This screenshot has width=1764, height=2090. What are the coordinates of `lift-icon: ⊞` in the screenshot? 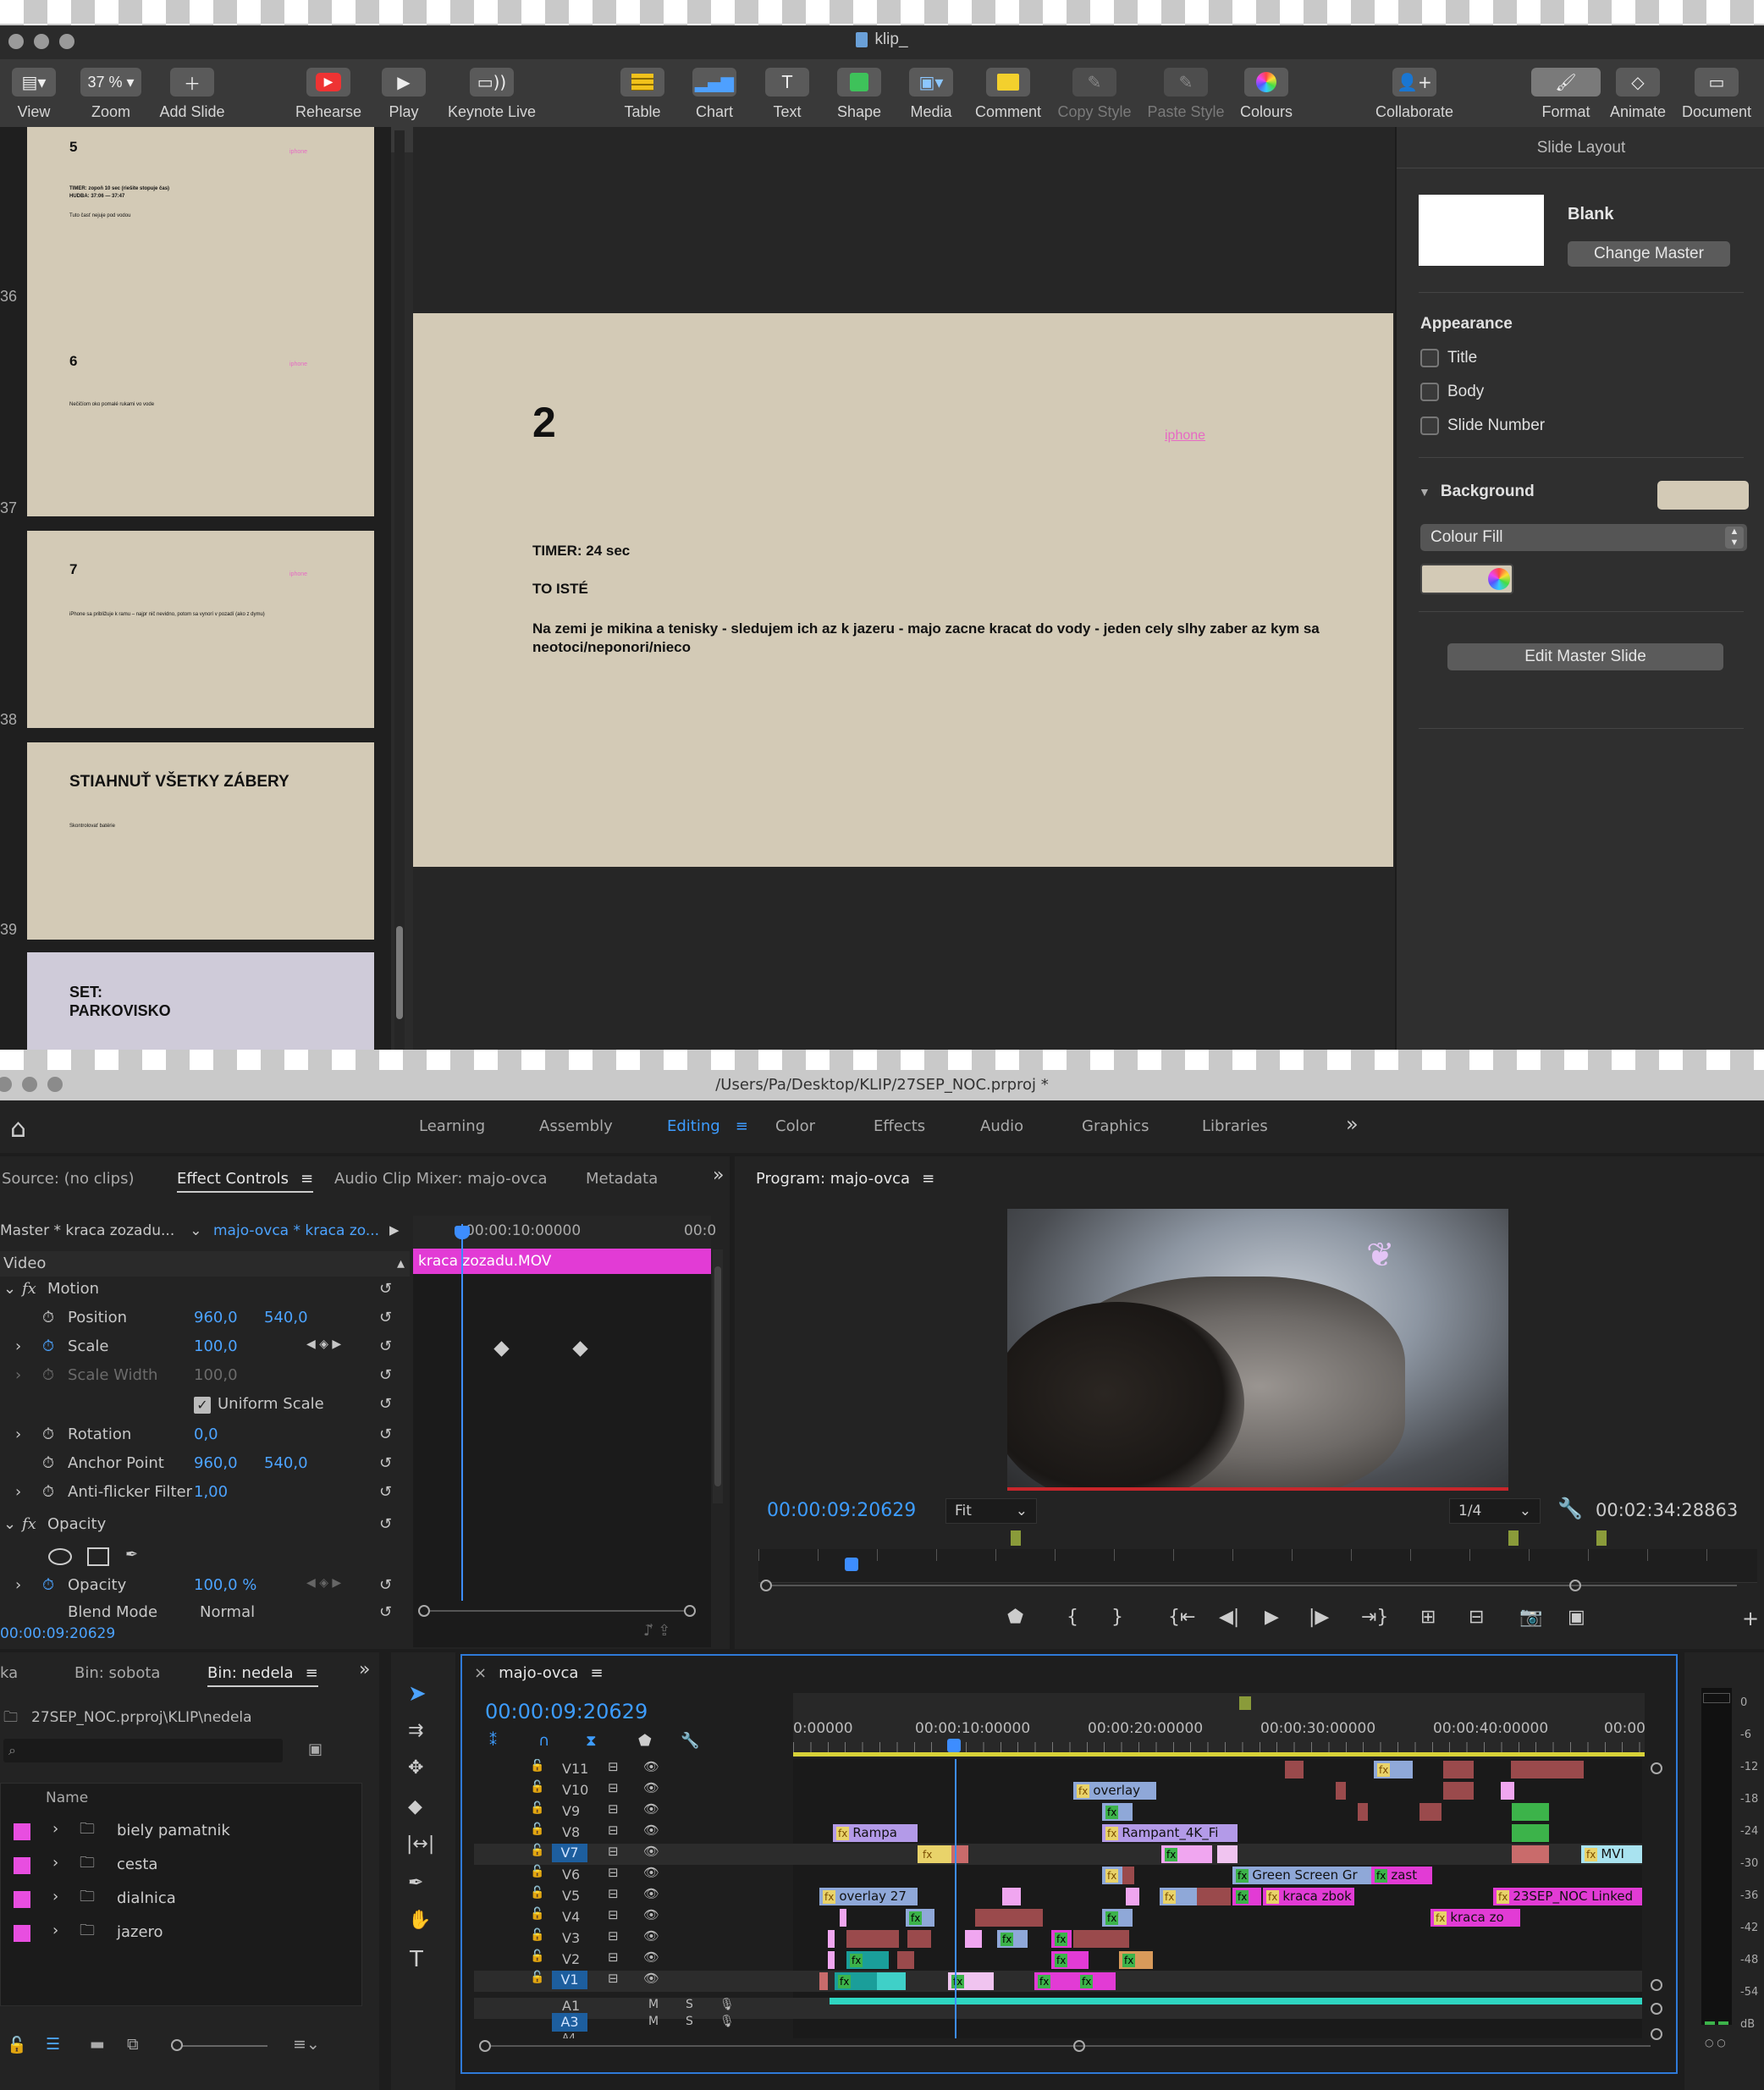 It's located at (1428, 1617).